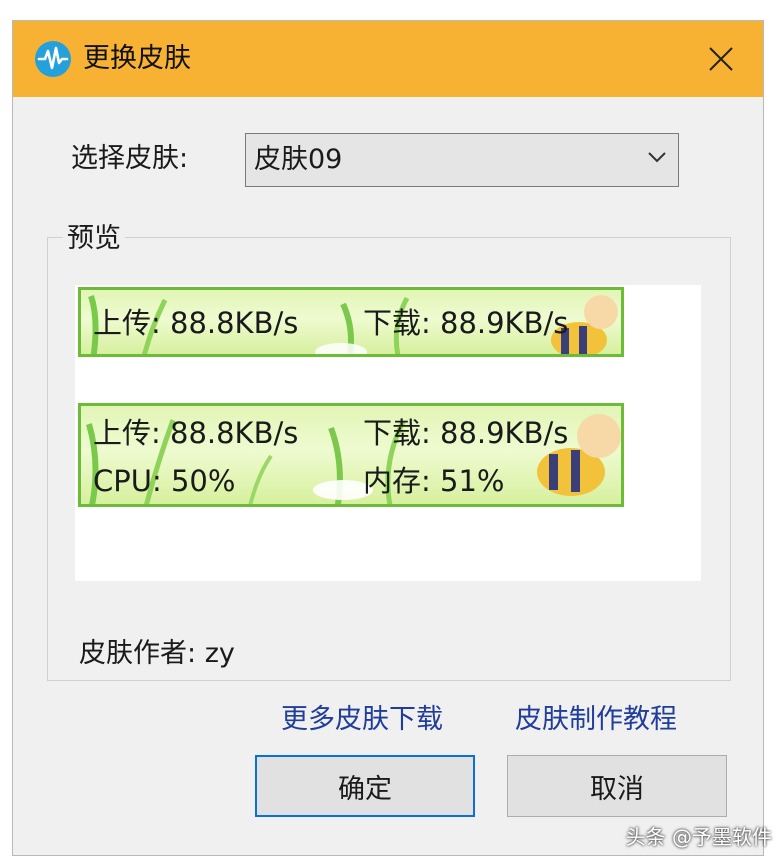 The image size is (784, 860). Describe the element at coordinates (466, 433) in the screenshot. I see `skin-b-download: 下载: 88.9KB/s` at that location.